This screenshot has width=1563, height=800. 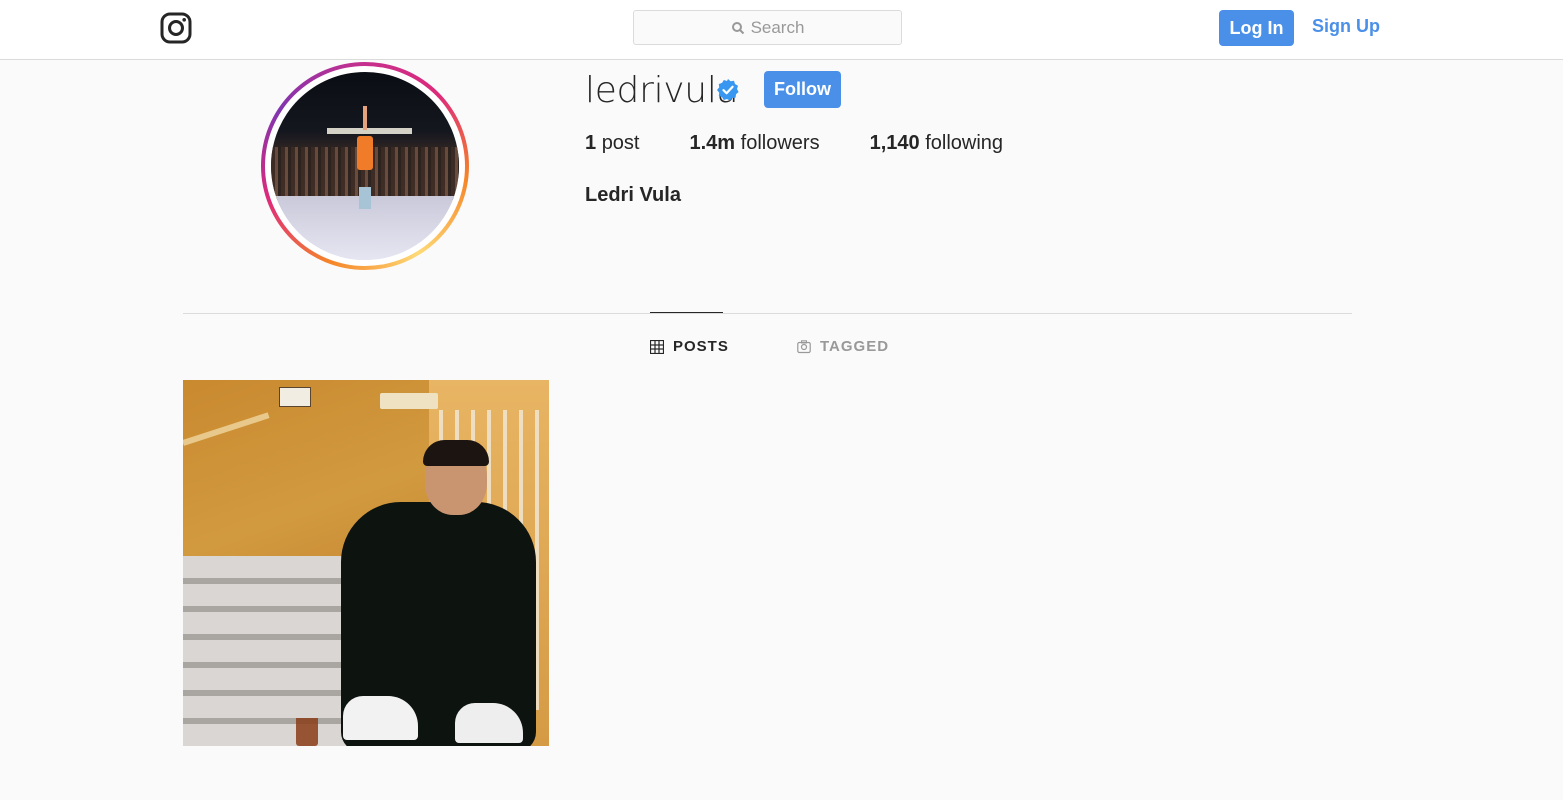 What do you see at coordinates (802, 89) in the screenshot?
I see `follow-button: Follow` at bounding box center [802, 89].